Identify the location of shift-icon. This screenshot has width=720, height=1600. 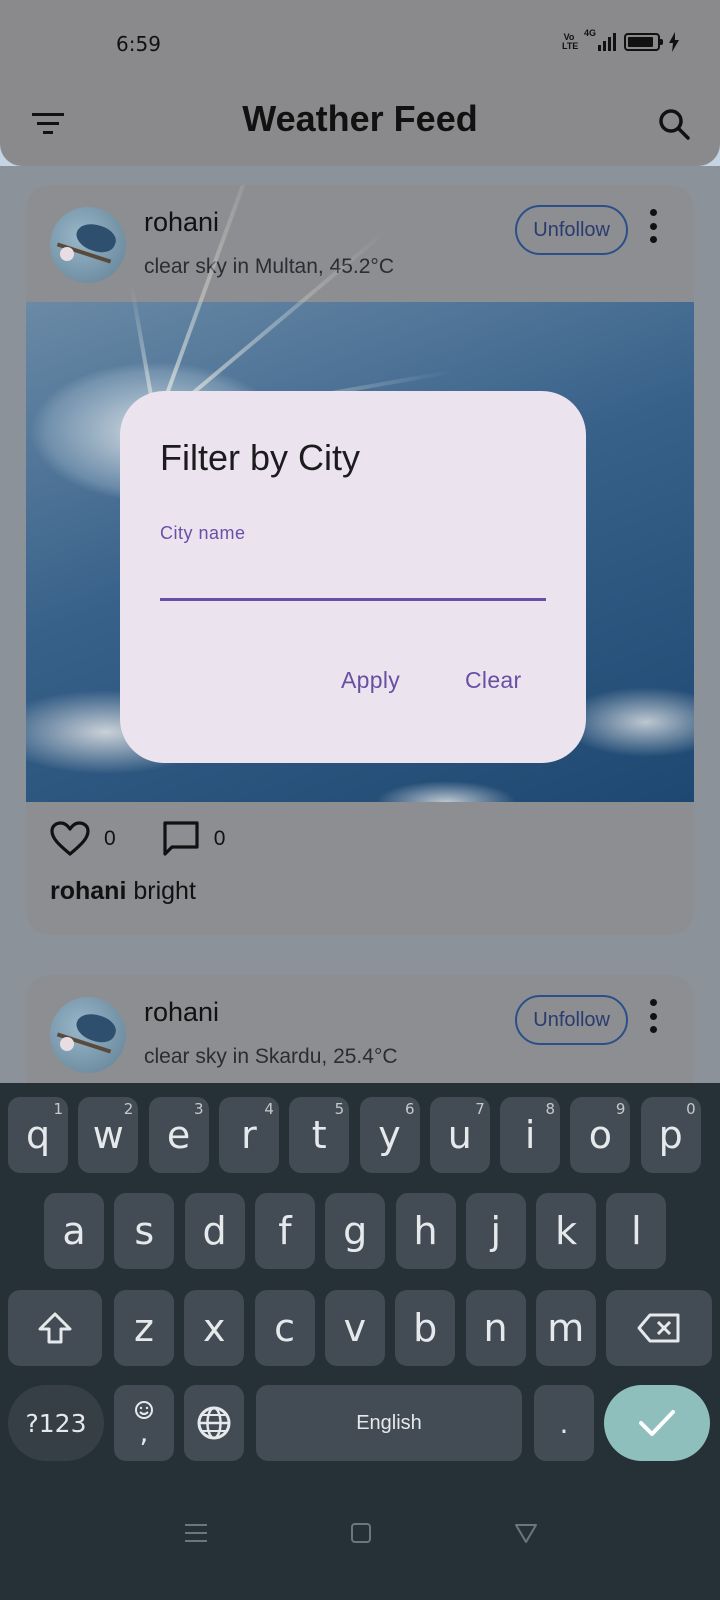
(55, 1328).